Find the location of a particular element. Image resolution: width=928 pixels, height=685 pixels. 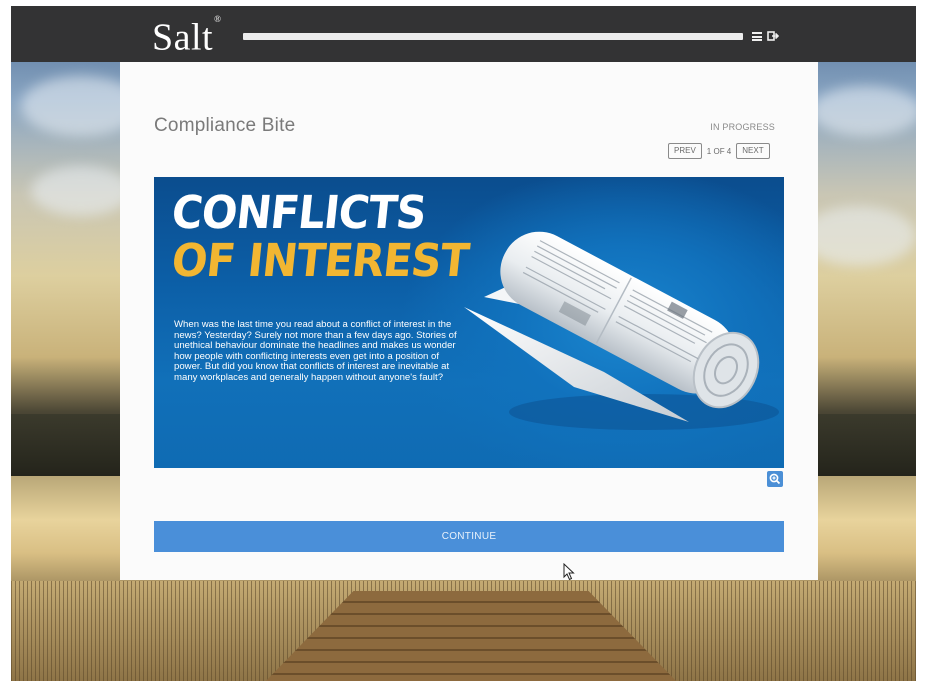

zoom-icon is located at coordinates (775, 479).